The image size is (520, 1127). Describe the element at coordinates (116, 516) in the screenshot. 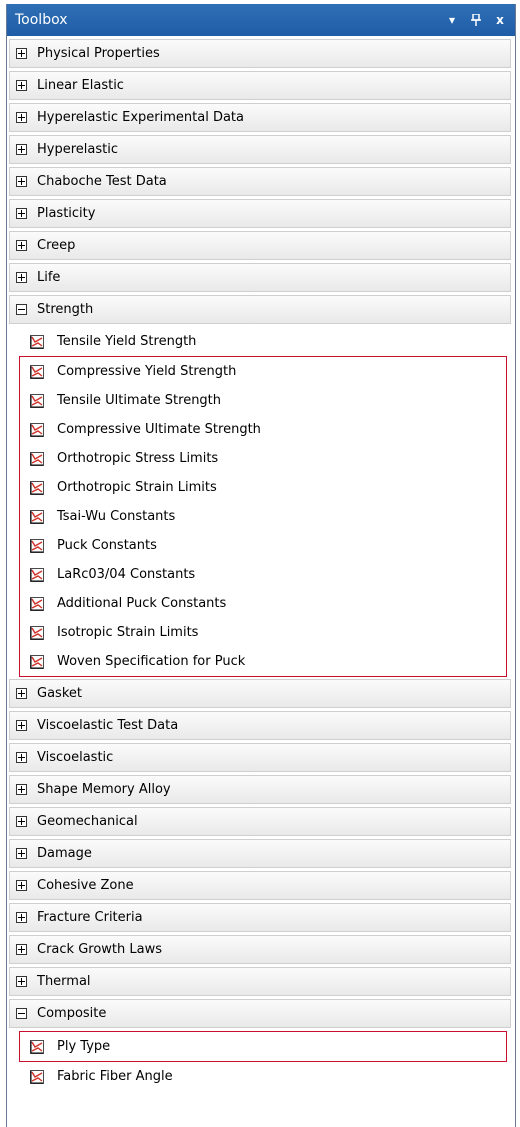

I see `item-label: Tsai-Wu Constants` at that location.